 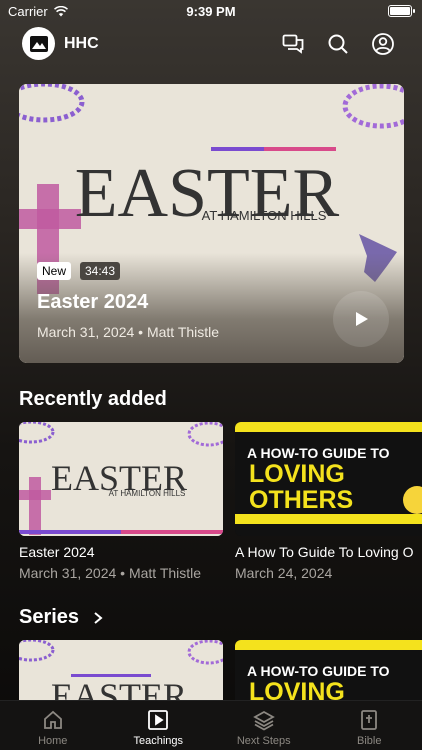 What do you see at coordinates (158, 720) in the screenshot?
I see `play-square-icon` at bounding box center [158, 720].